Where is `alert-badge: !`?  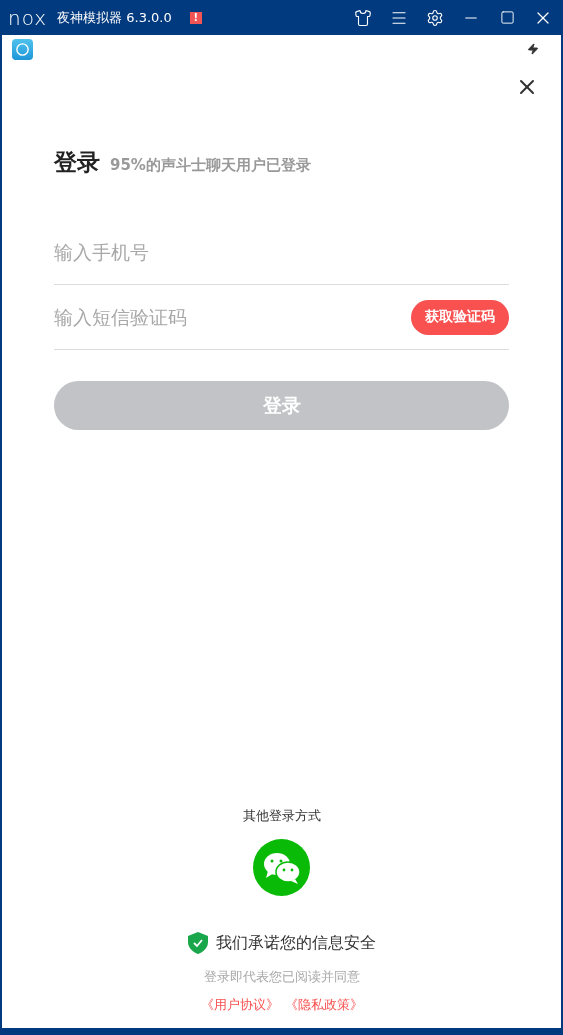
alert-badge: ! is located at coordinates (195, 17).